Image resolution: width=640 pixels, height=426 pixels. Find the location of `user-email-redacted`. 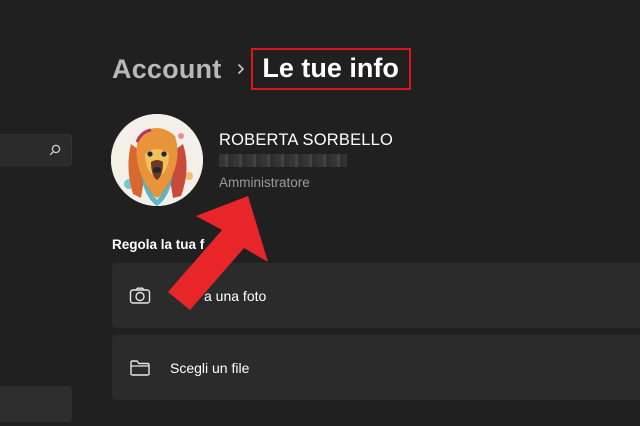

user-email-redacted is located at coordinates (283, 160).